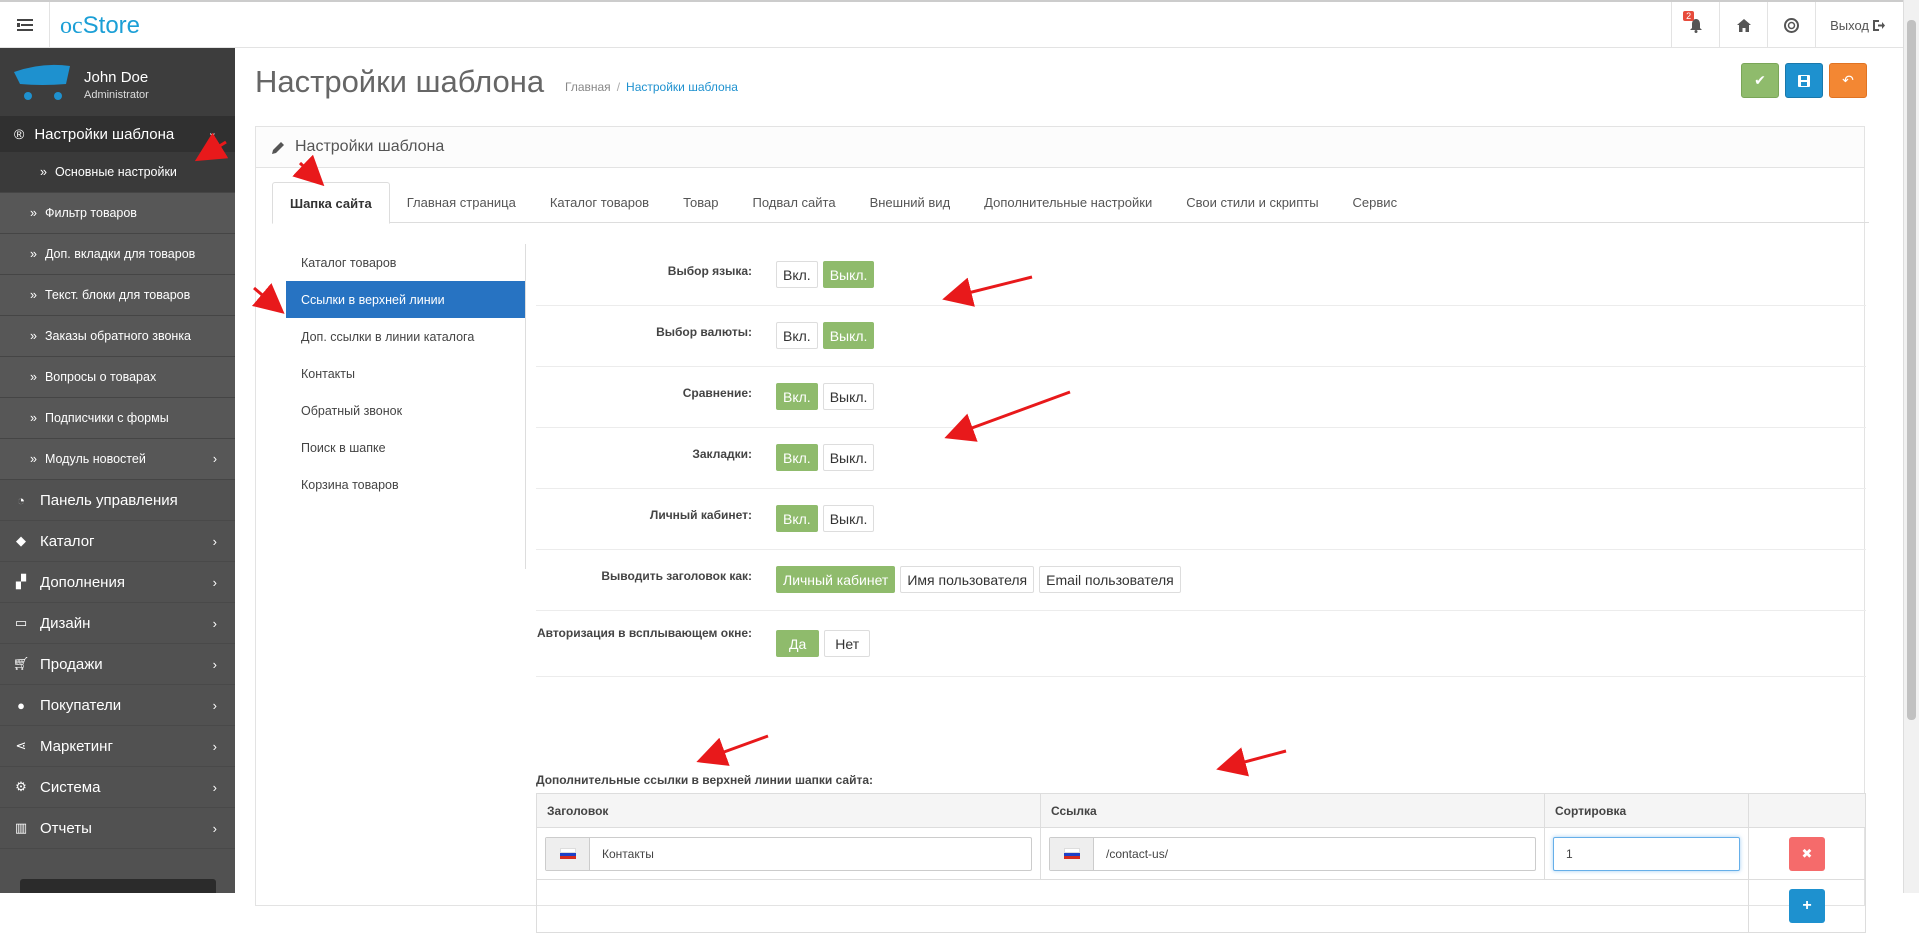 This screenshot has height=933, width=1919. Describe the element at coordinates (117, 828) in the screenshot. I see `sidebar-item-reports: ▥ Отчеты ›` at that location.